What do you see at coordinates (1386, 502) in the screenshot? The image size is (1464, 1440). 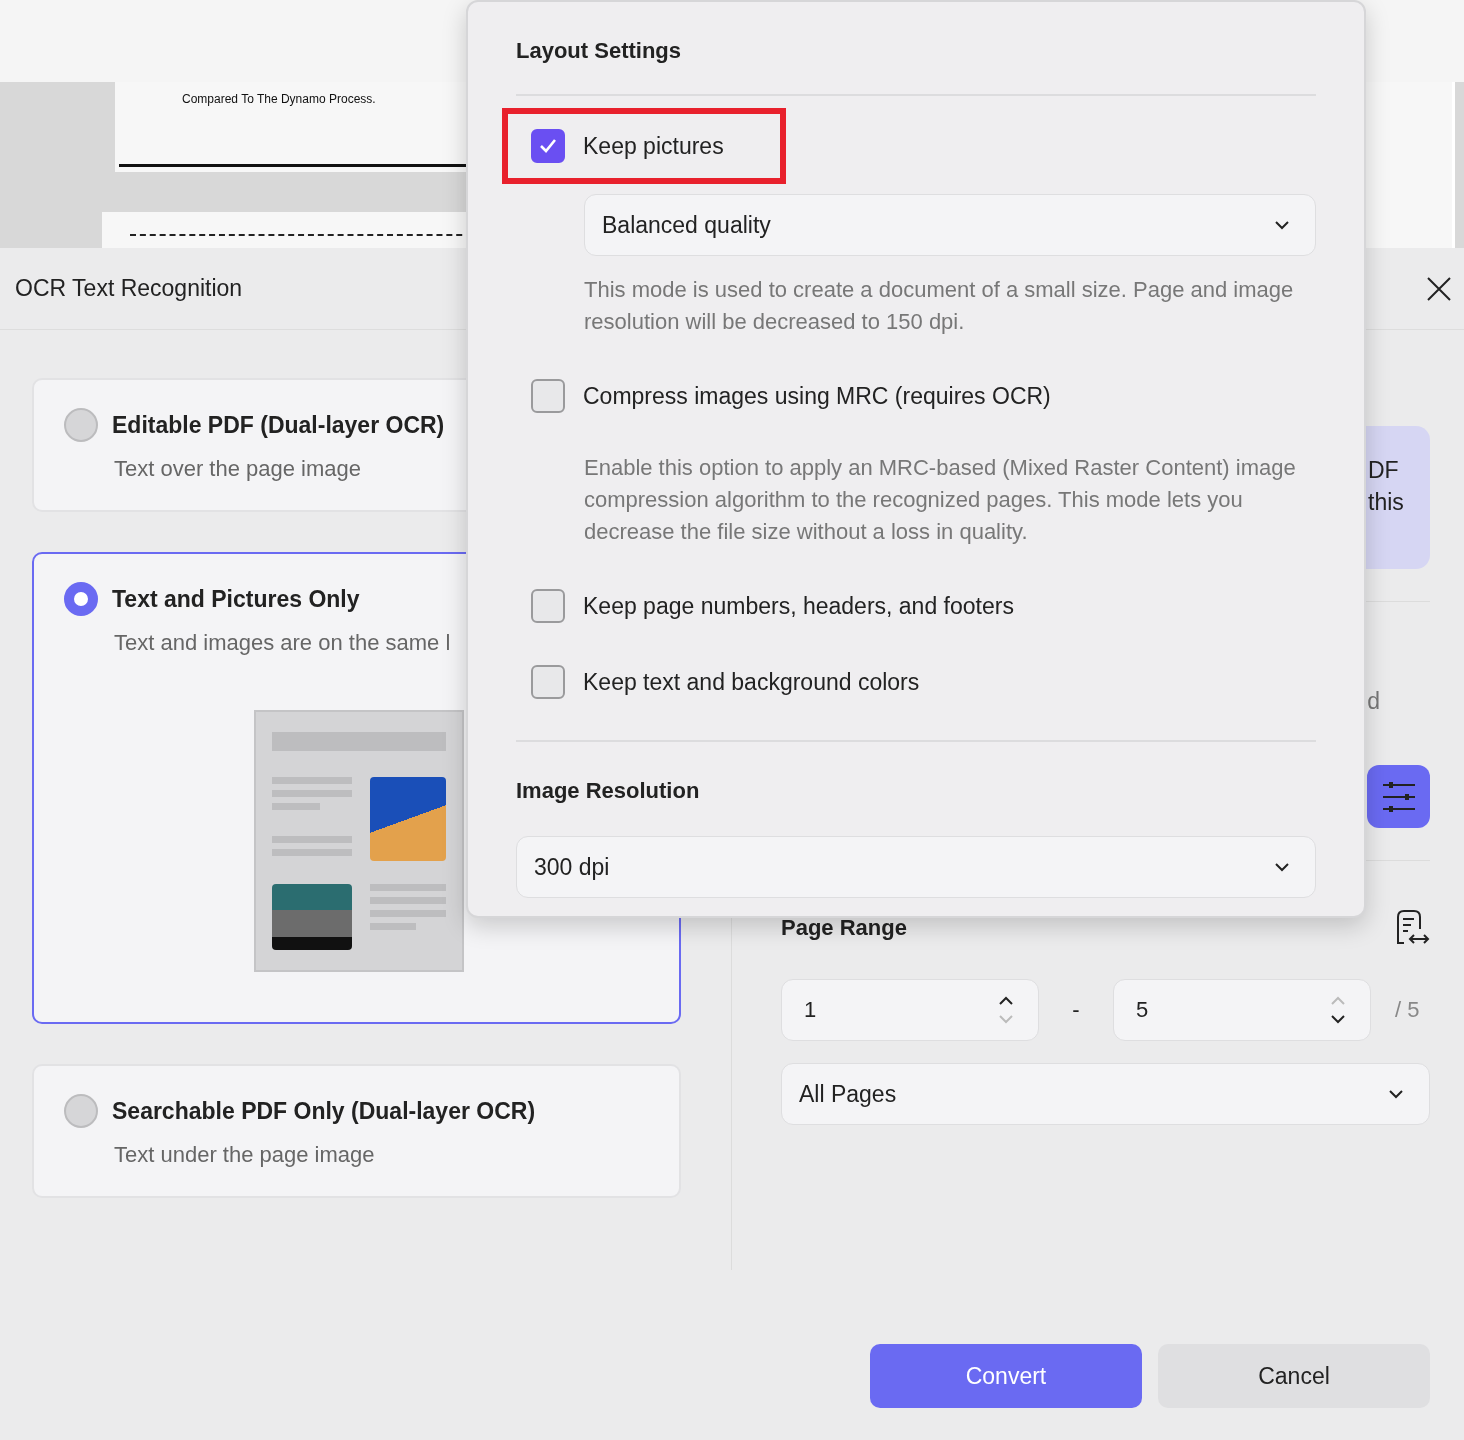 I see `info-text: this` at bounding box center [1386, 502].